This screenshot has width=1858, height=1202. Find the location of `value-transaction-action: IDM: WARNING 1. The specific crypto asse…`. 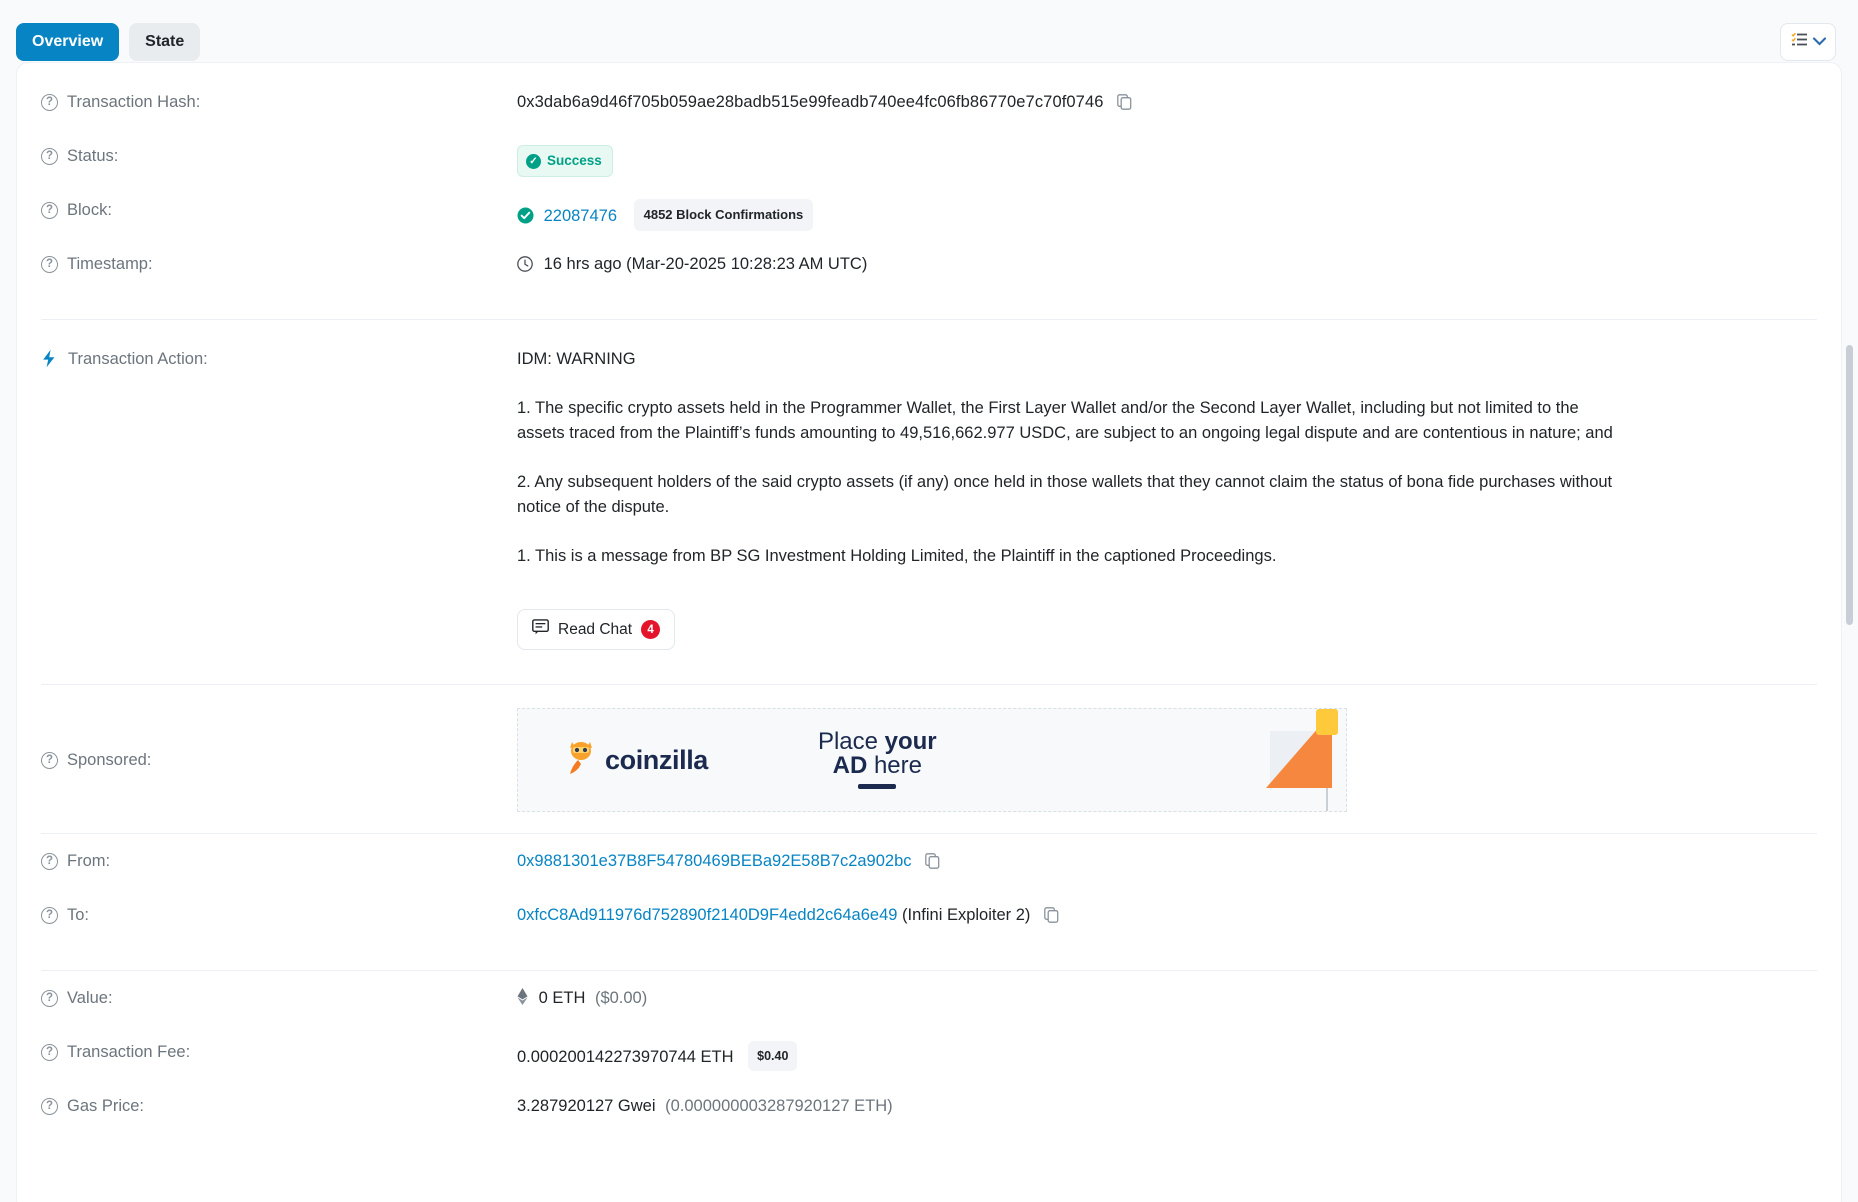

value-transaction-action: IDM: WARNING 1. The specific crypto asse… is located at coordinates (1067, 498).